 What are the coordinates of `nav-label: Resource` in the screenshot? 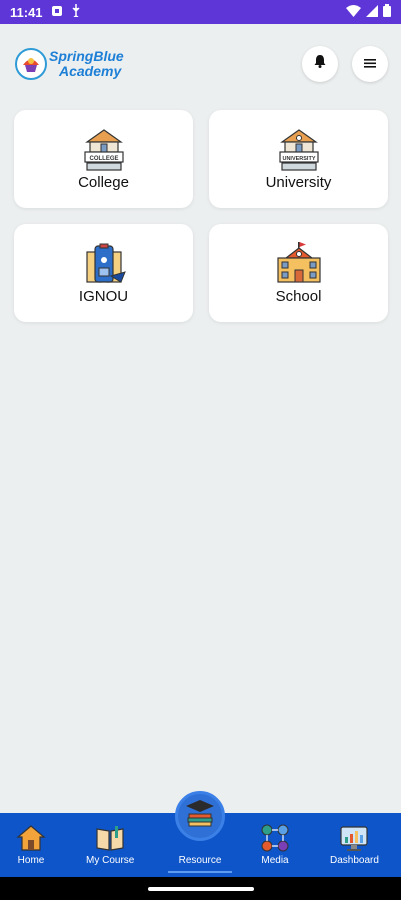 It's located at (200, 860).